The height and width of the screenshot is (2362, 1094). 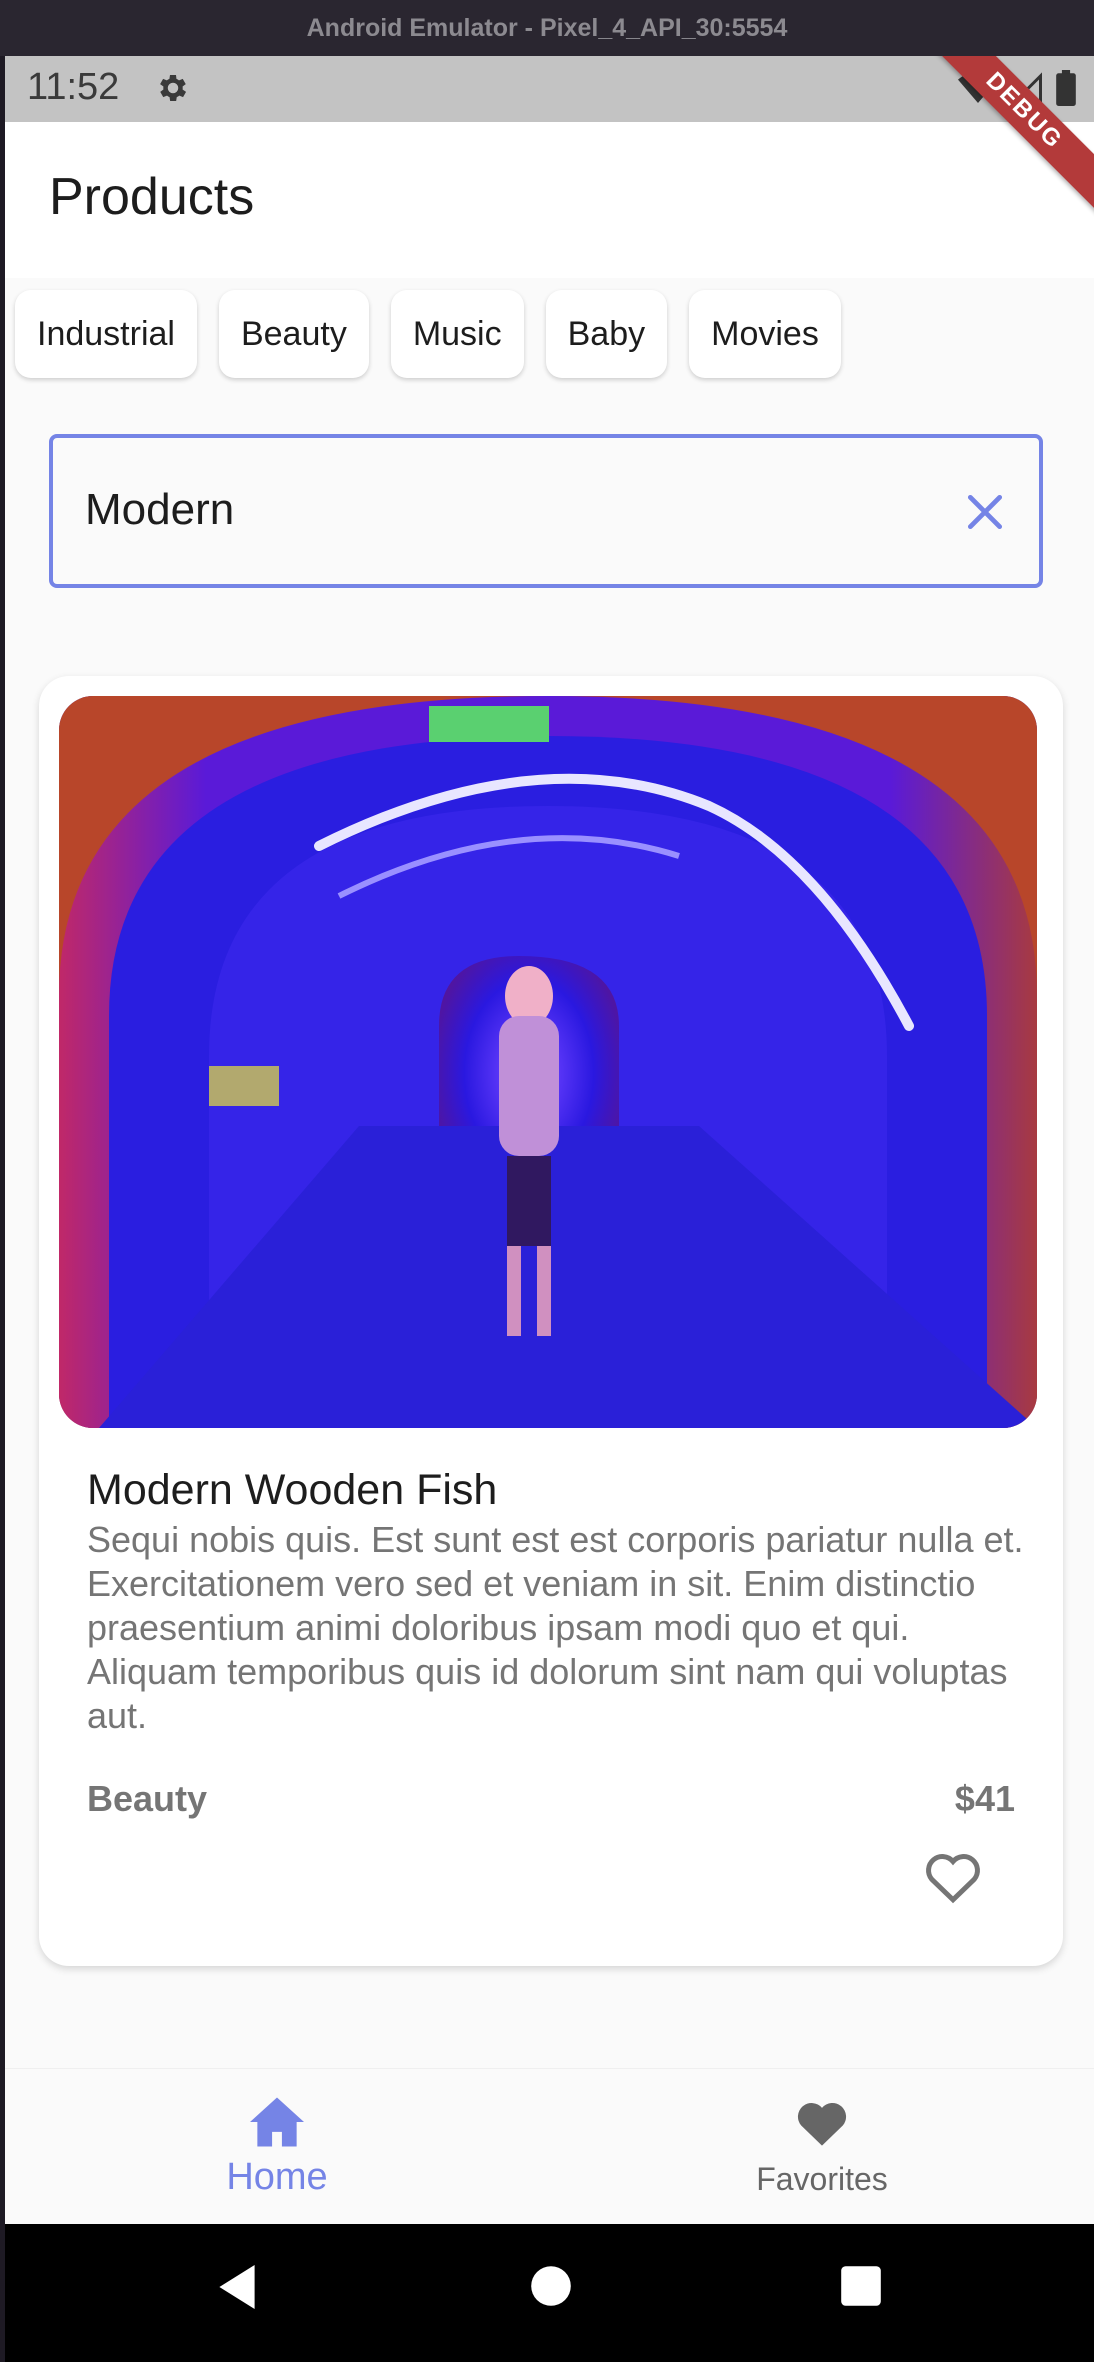 I want to click on emulator-title-bar: Android Emulator - Pixel_4_API_30:5554, so click(x=547, y=28).